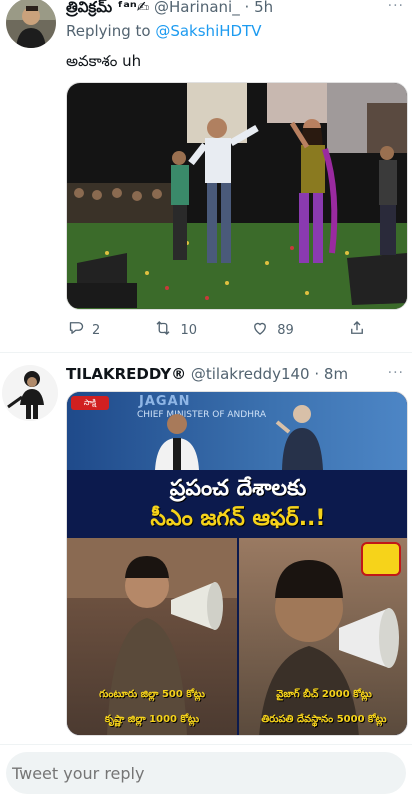 This screenshot has width=412, height=800. I want to click on tweet-reply-input, so click(206, 773).